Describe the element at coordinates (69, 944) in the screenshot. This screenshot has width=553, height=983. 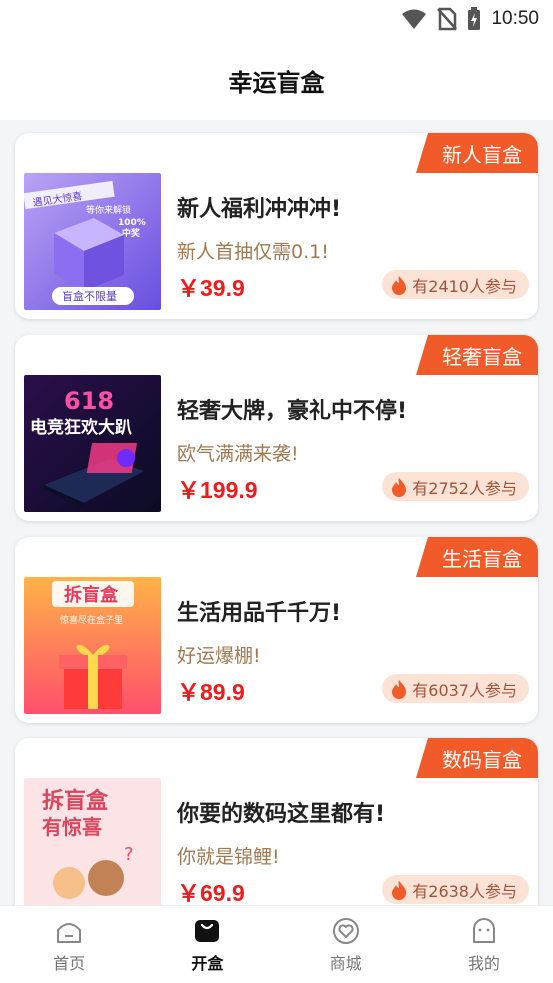
I see `tab-home: 首页` at that location.